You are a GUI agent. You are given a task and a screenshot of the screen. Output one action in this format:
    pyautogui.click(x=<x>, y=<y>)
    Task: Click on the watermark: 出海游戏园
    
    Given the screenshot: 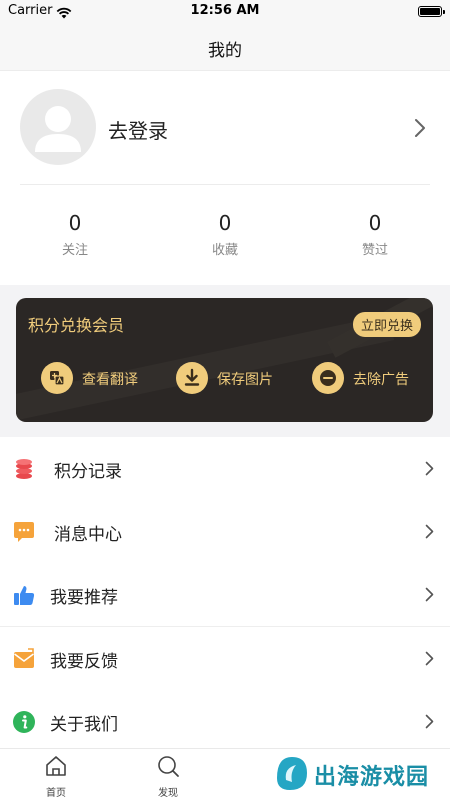 What is the action you would take?
    pyautogui.click(x=355, y=774)
    